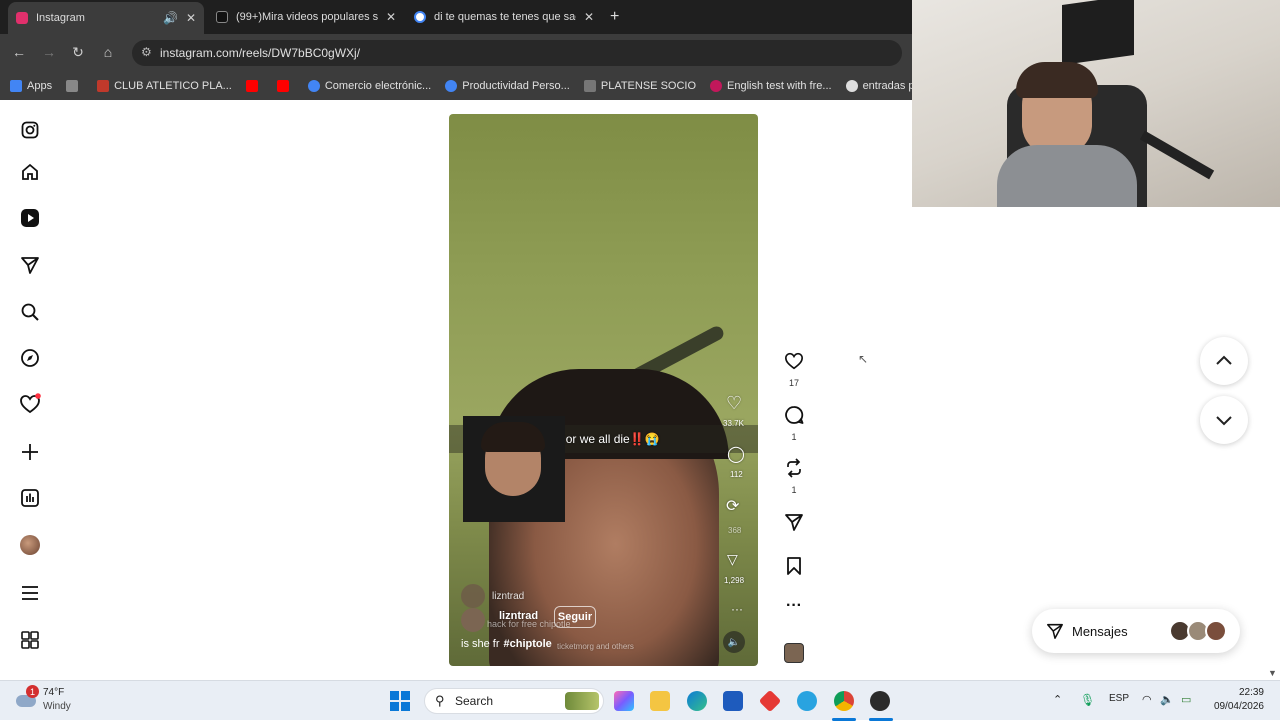  I want to click on grid-icon, so click(72, 86).